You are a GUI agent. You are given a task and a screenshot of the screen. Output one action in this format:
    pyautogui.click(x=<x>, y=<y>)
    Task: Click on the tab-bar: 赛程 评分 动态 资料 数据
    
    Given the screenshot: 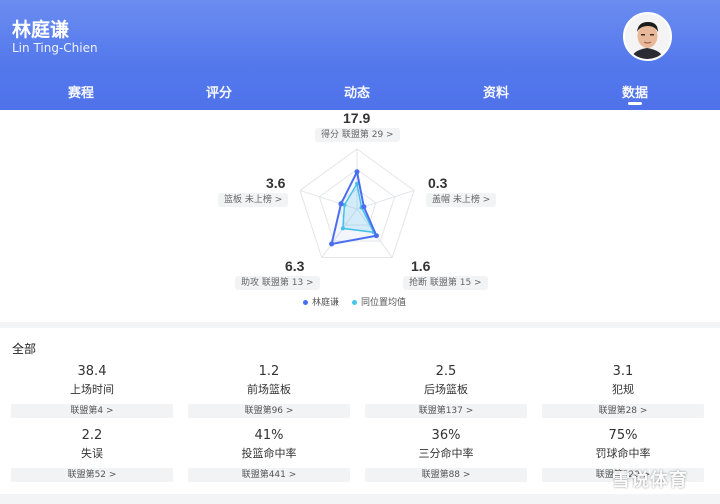 What is the action you would take?
    pyautogui.click(x=360, y=91)
    